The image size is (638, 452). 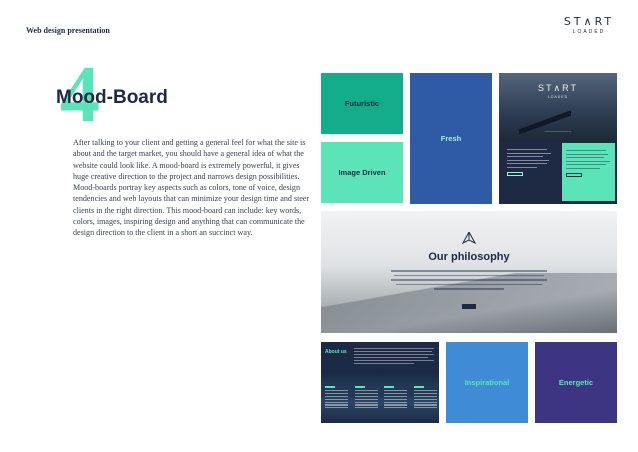 What do you see at coordinates (558, 138) in the screenshot?
I see `website-screenshot-hero: ST∧RT LOADED ───────────` at bounding box center [558, 138].